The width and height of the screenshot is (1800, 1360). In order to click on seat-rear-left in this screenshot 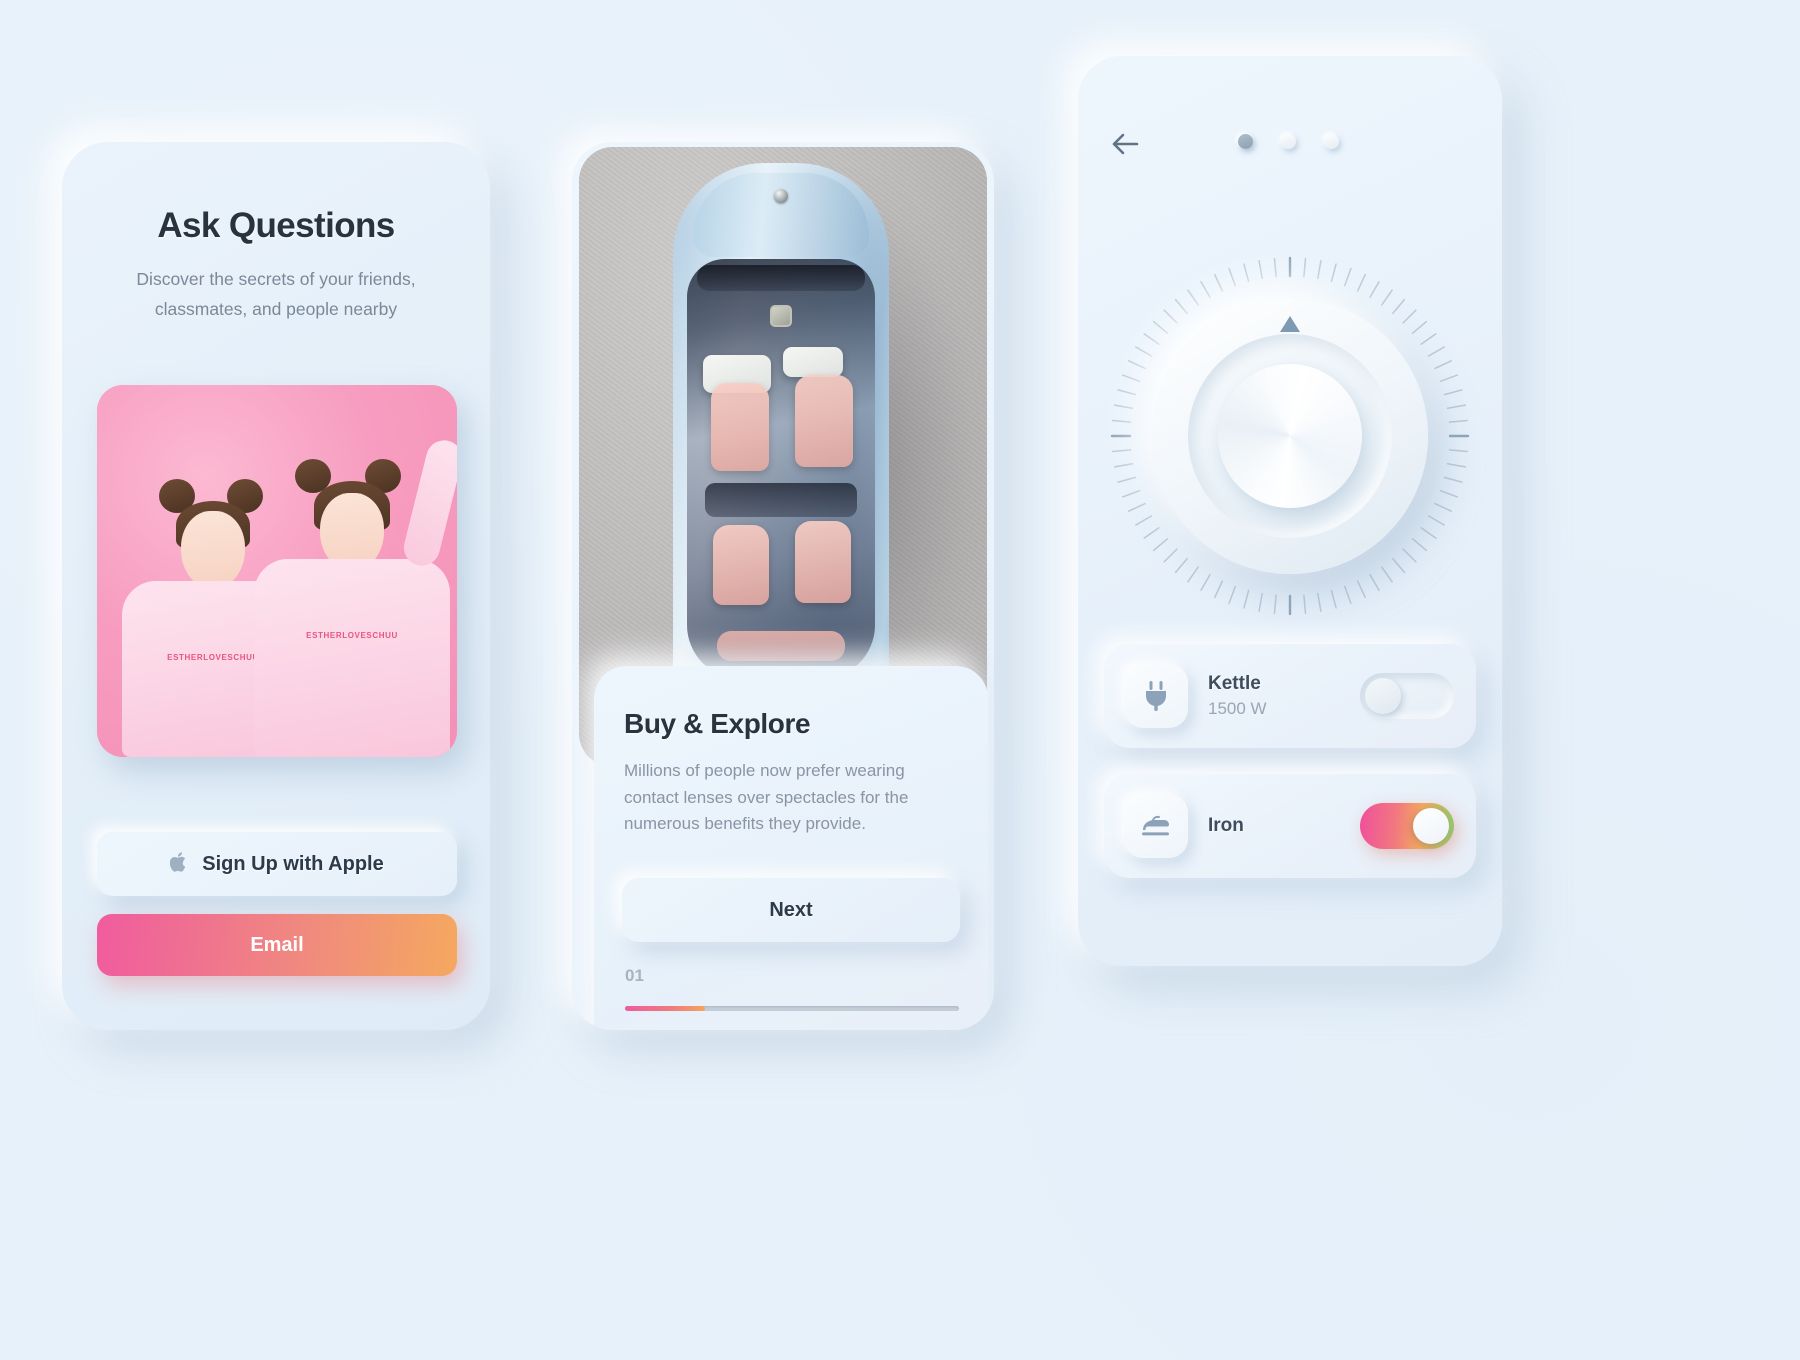, I will do `click(741, 565)`.